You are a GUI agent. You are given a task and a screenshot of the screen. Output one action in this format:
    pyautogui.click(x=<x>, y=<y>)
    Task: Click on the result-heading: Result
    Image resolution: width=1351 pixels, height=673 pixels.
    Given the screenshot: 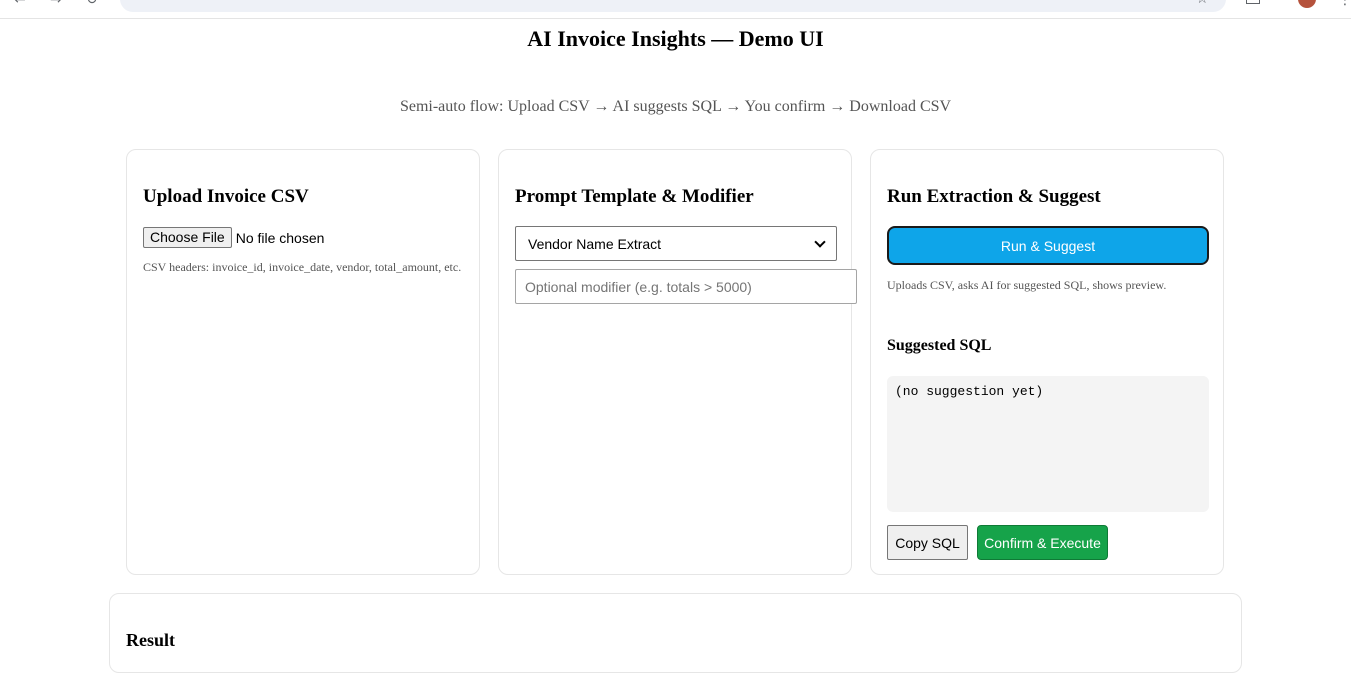 What is the action you would take?
    pyautogui.click(x=150, y=640)
    